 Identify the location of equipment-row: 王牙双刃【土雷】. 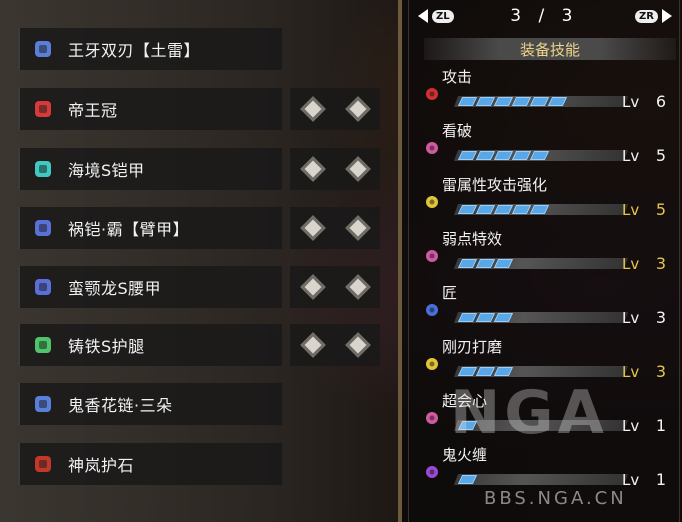
(150, 49).